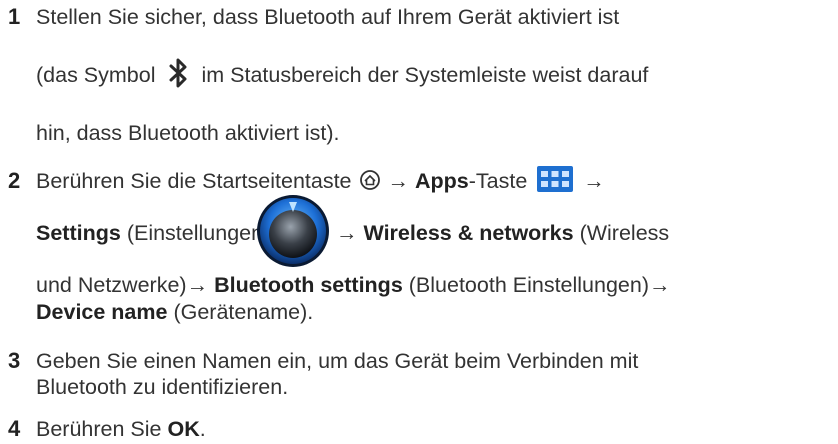 Image resolution: width=838 pixels, height=444 pixels. What do you see at coordinates (99, 429) in the screenshot?
I see `step-4-text: Berühren Sie` at bounding box center [99, 429].